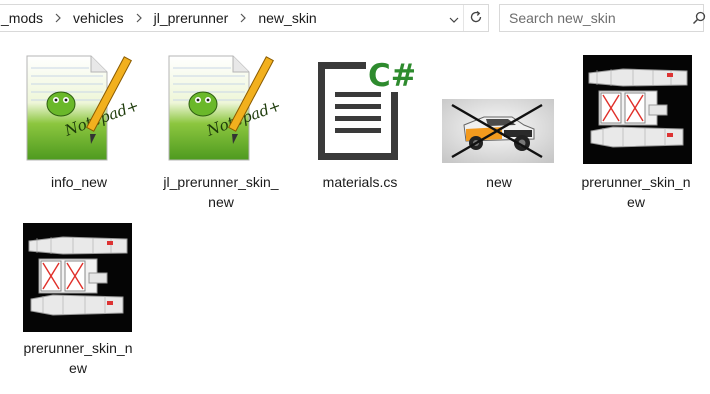 This screenshot has width=710, height=394. Describe the element at coordinates (391, 76) in the screenshot. I see `svg-text: C#` at that location.